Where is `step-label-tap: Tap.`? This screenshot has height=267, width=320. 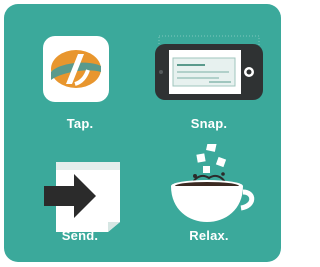
step-label-tap: Tap. is located at coordinates (80, 123).